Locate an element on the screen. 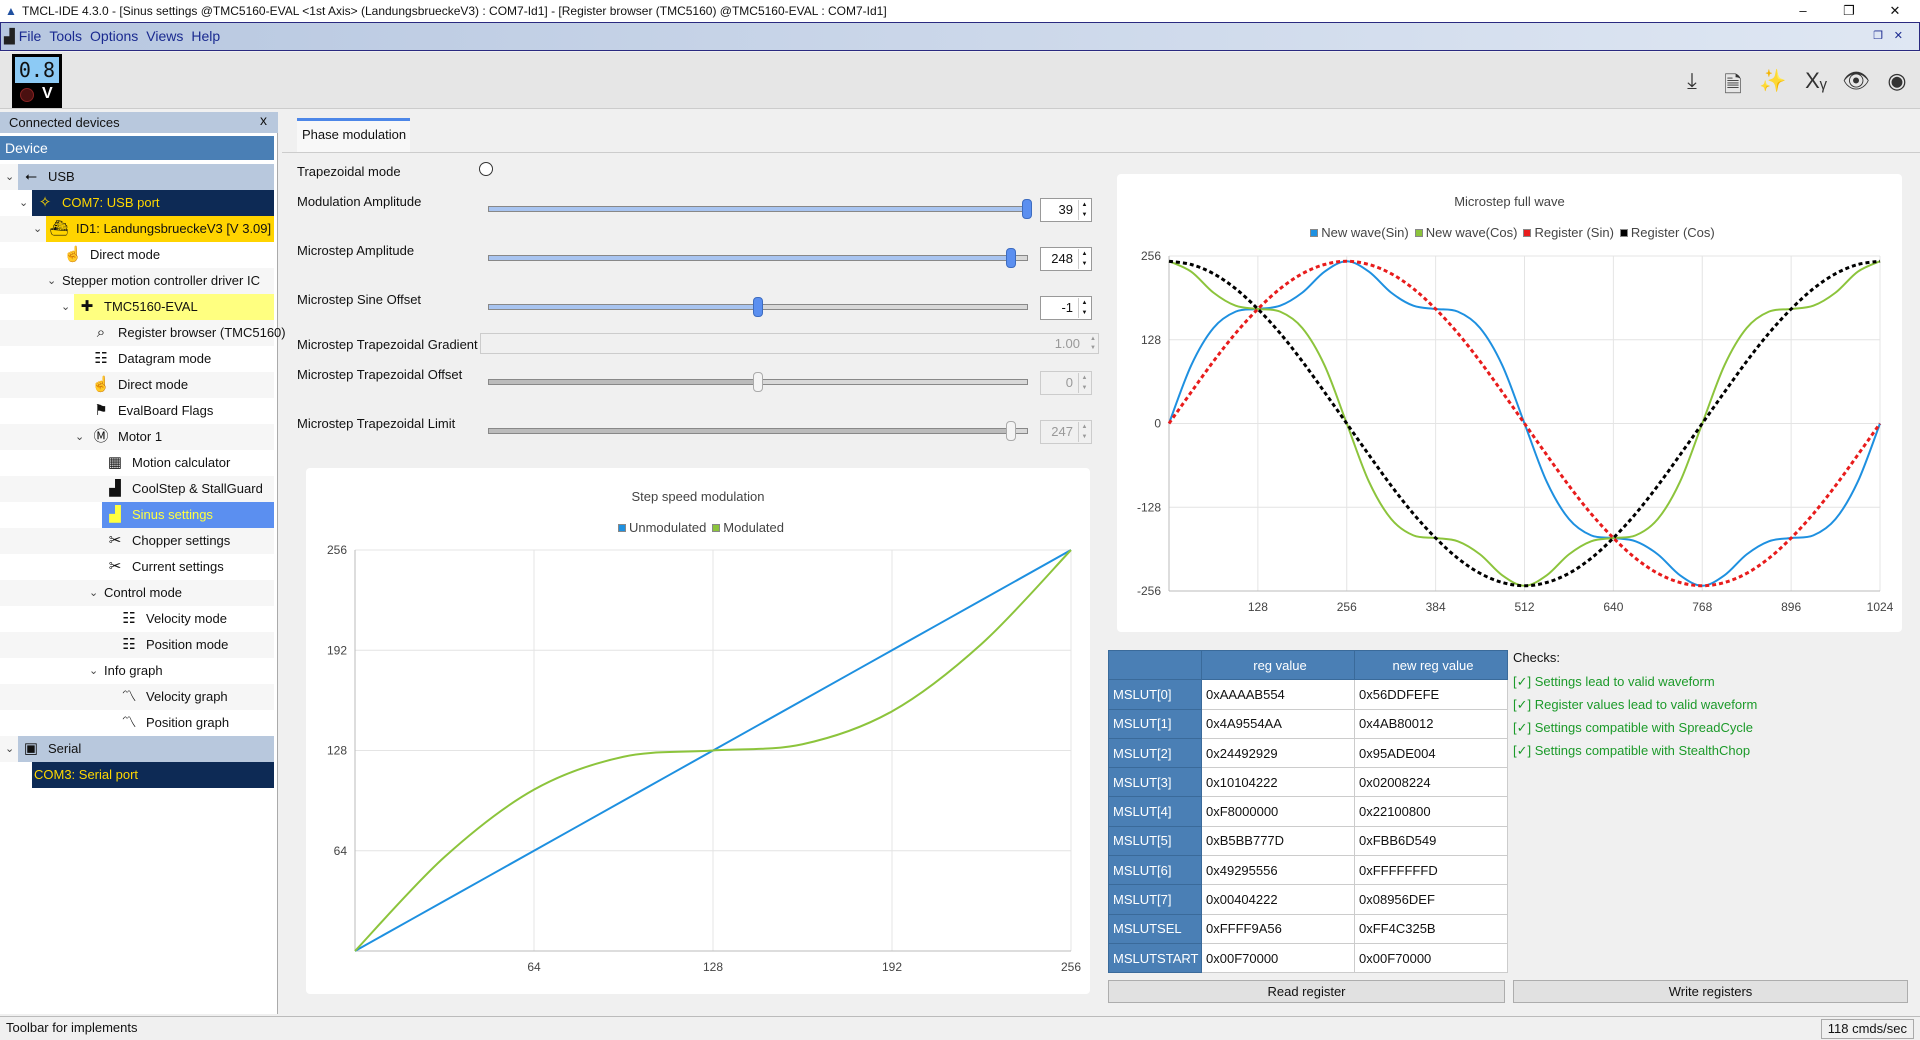 This screenshot has width=1920, height=1040. modulation-amplitude-slider is located at coordinates (760, 209).